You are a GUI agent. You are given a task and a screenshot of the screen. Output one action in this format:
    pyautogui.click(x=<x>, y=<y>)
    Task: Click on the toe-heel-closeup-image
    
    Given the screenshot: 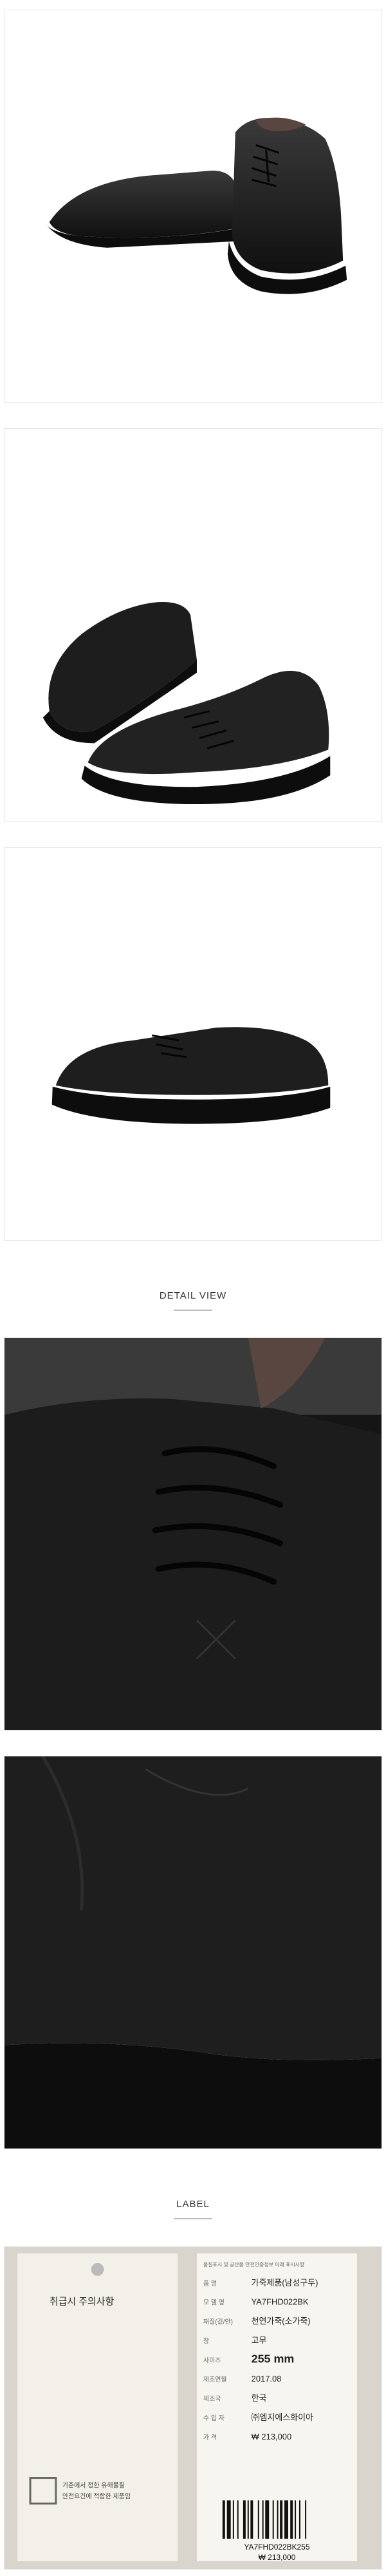 What is the action you would take?
    pyautogui.click(x=193, y=1952)
    